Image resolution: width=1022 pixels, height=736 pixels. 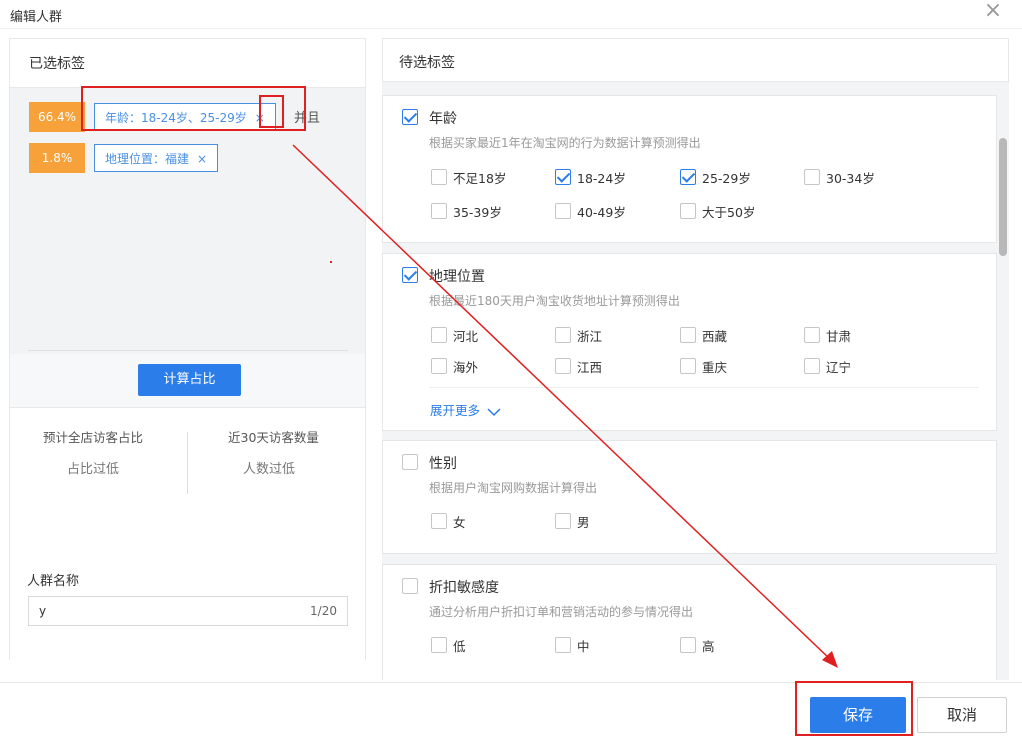 I want to click on expand-more-label: 展开更多, so click(x=455, y=410).